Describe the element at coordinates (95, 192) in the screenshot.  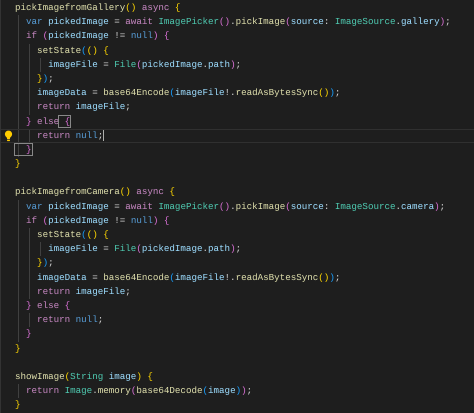
I see `code-line: pickImagefromCamera() async {` at that location.